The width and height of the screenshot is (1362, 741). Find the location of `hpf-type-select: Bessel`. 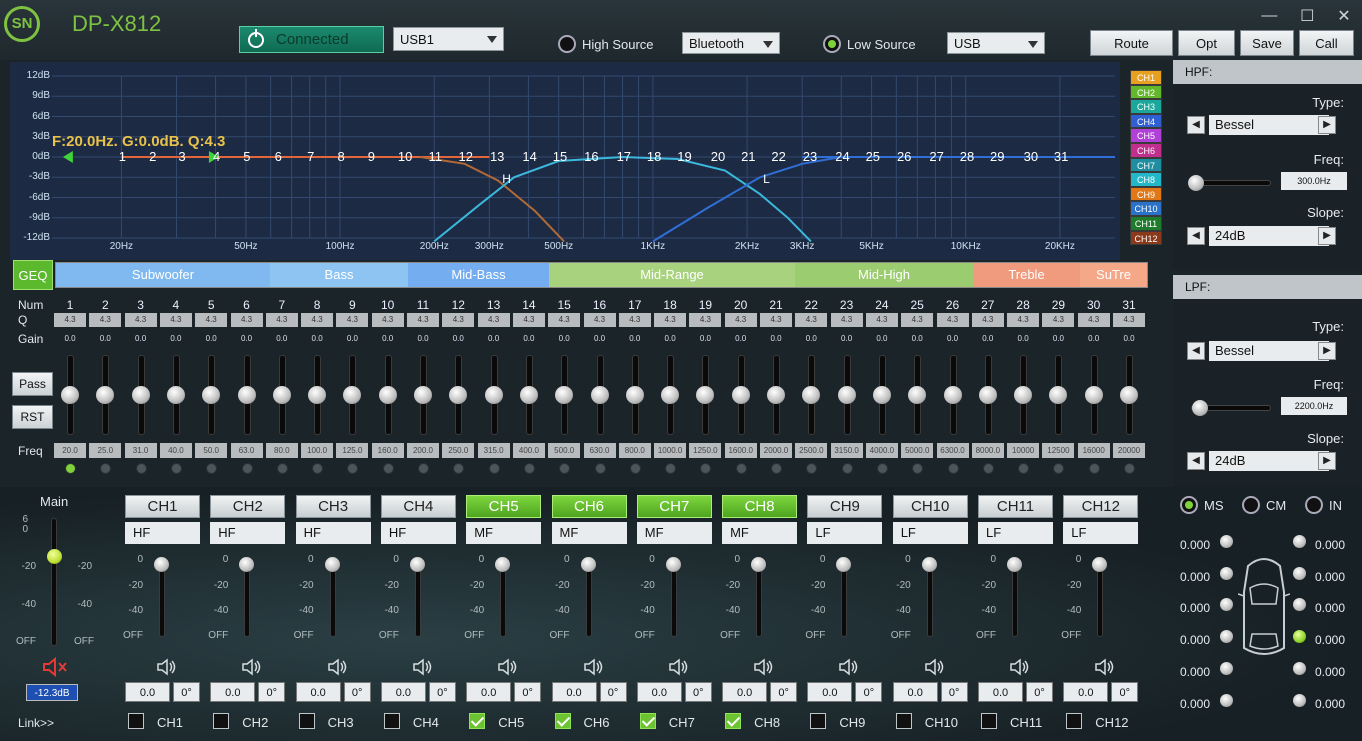

hpf-type-select: Bessel is located at coordinates (1269, 125).